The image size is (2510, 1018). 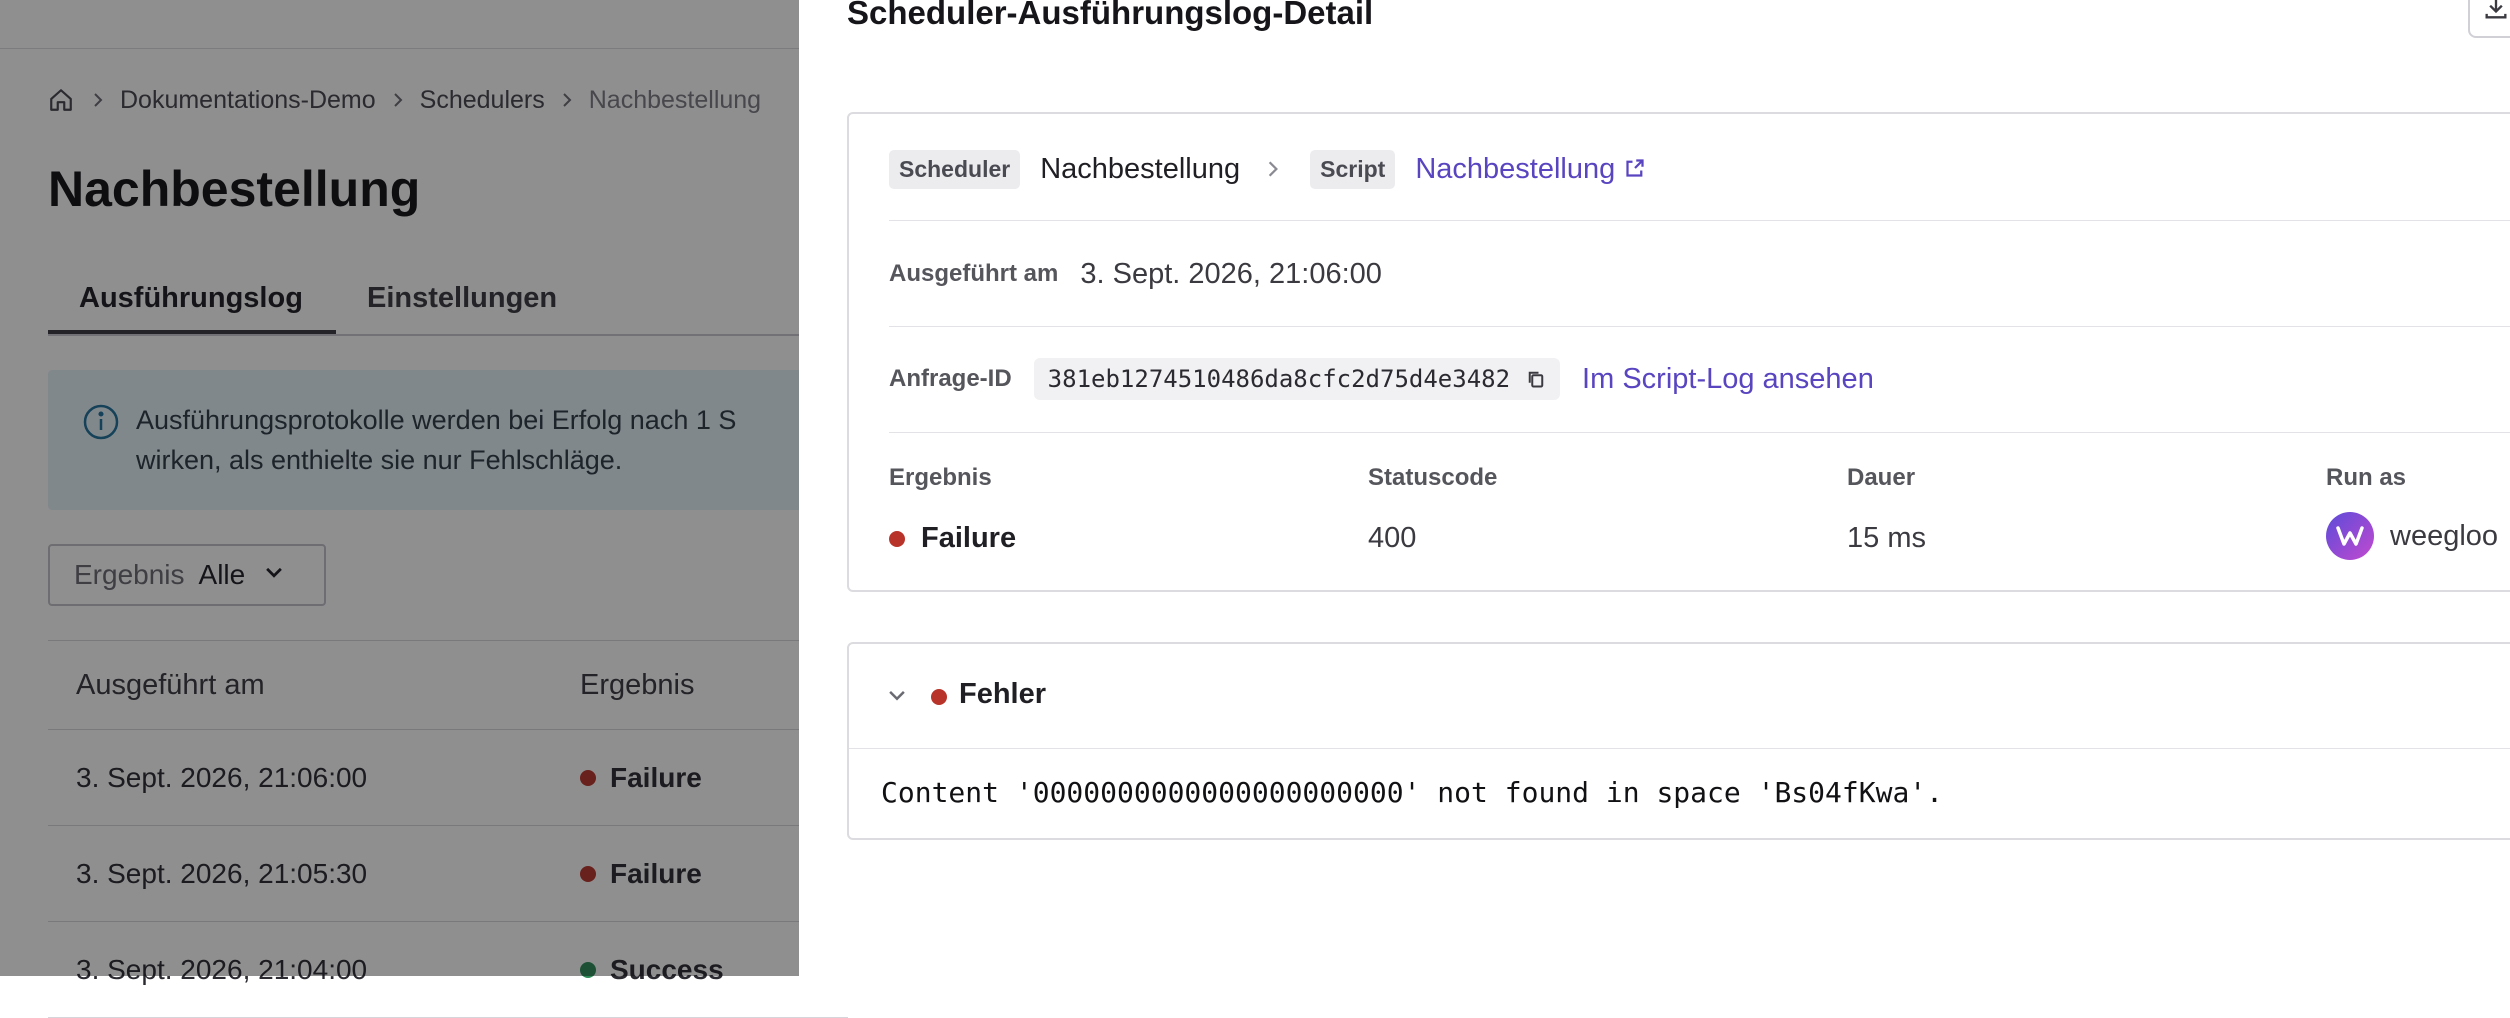 I want to click on run-as-value: weegloo, so click(x=2412, y=536).